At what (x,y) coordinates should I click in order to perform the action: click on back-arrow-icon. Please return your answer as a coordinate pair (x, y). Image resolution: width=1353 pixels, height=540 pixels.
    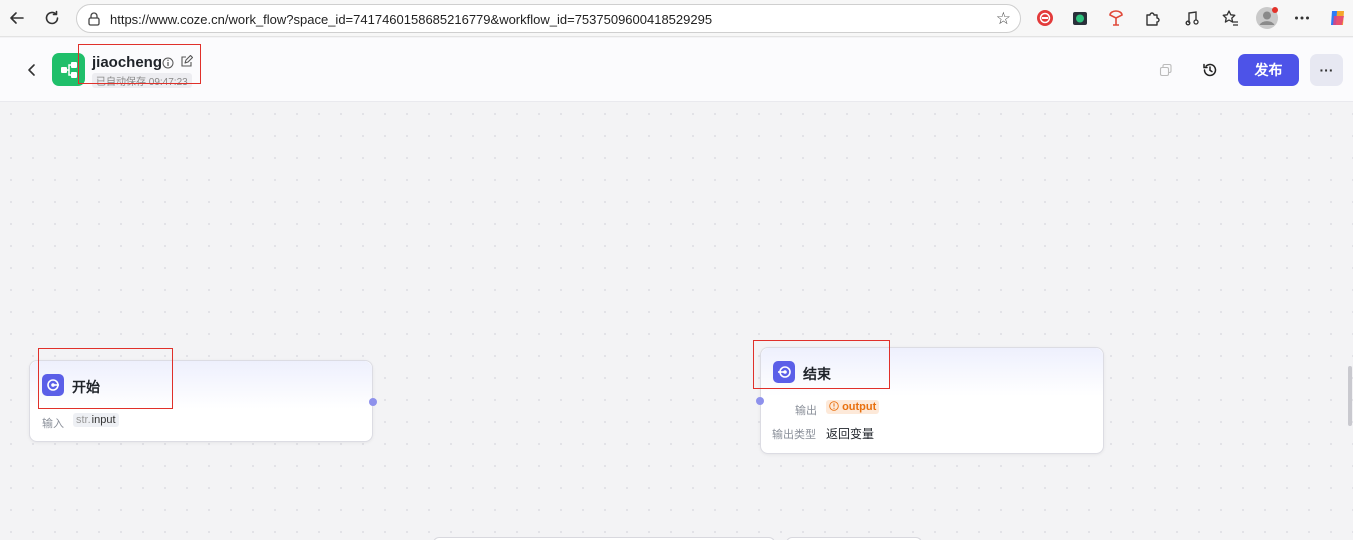
    Looking at the image, I should click on (17, 18).